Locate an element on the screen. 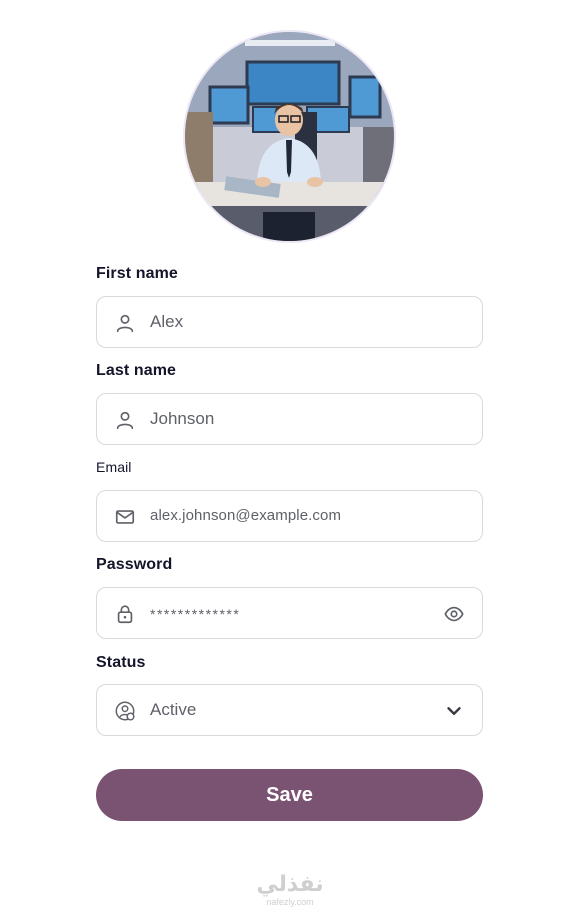 The height and width of the screenshot is (914, 579). last-name-label: Last name is located at coordinates (136, 370).